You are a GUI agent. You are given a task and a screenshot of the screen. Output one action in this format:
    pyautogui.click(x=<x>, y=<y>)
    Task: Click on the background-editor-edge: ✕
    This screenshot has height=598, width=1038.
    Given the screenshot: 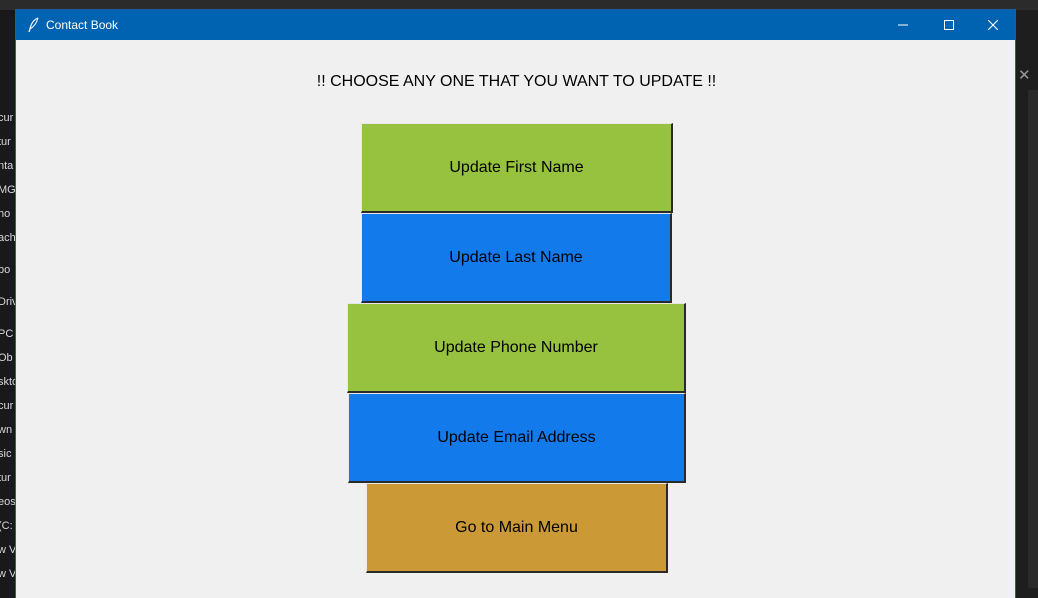 What is the action you would take?
    pyautogui.click(x=1027, y=304)
    